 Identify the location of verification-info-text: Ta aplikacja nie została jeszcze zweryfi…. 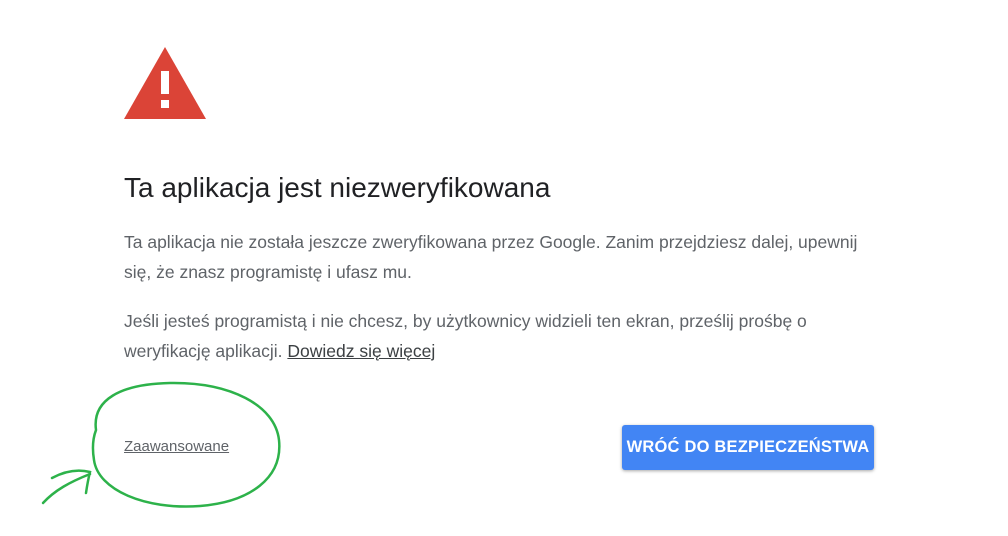
(491, 257).